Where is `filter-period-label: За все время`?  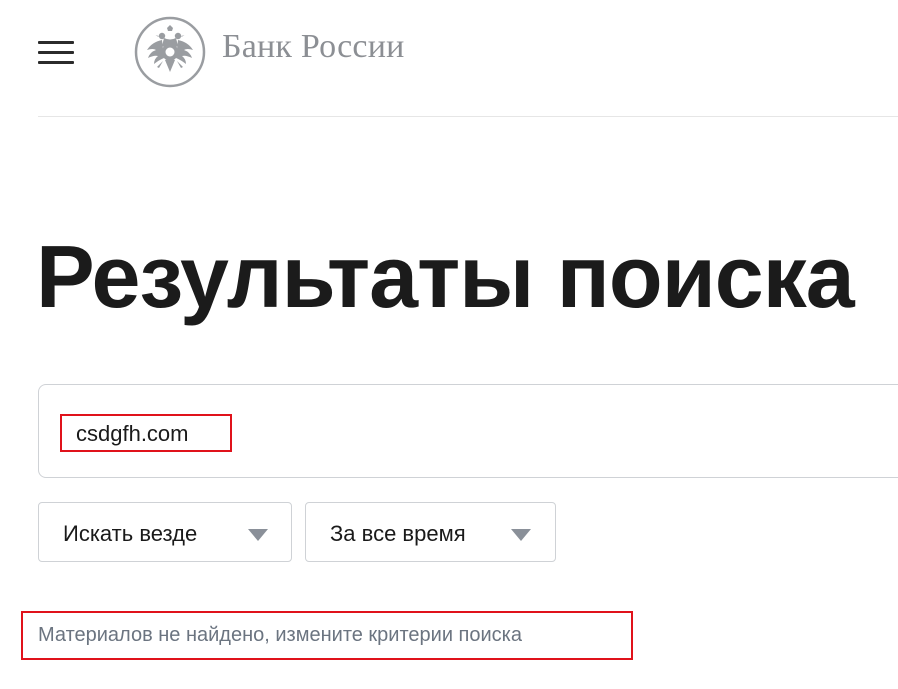 filter-period-label: За все время is located at coordinates (398, 533).